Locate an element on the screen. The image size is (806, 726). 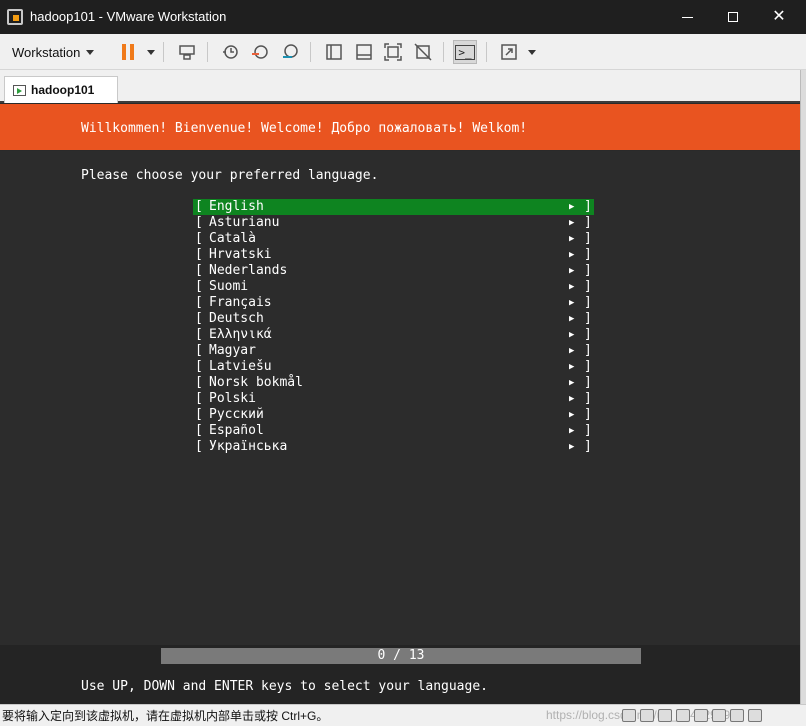
full-screen-menu-button is located at coordinates (529, 52).